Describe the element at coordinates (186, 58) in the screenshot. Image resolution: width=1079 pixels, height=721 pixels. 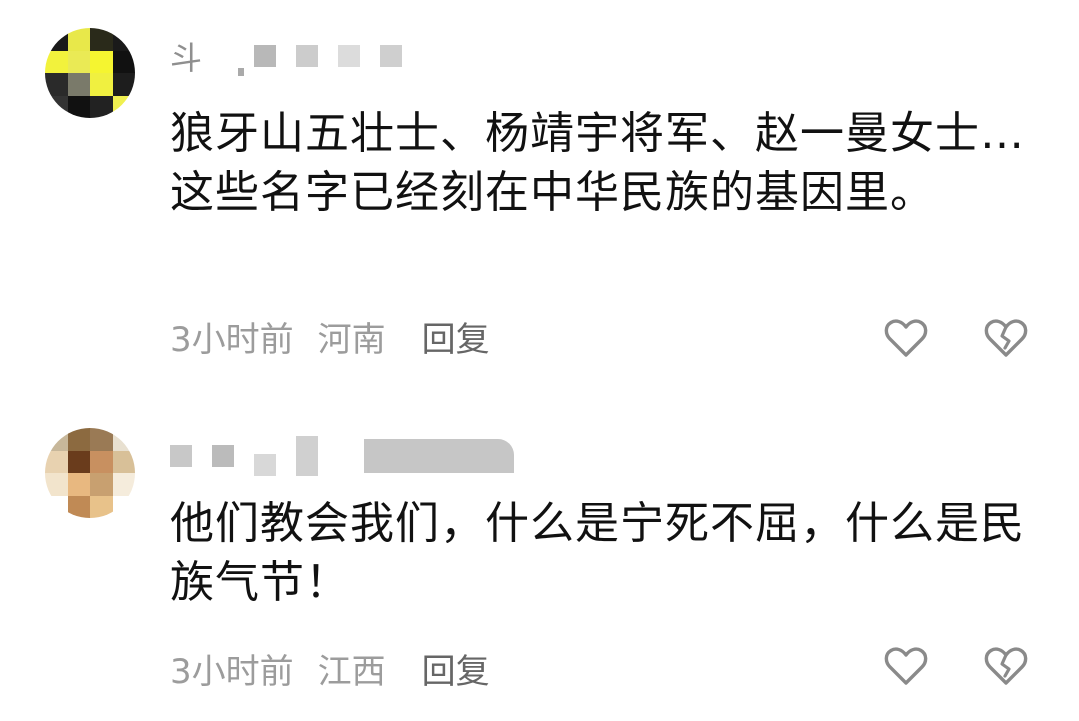
I see `username-text: 斗` at that location.